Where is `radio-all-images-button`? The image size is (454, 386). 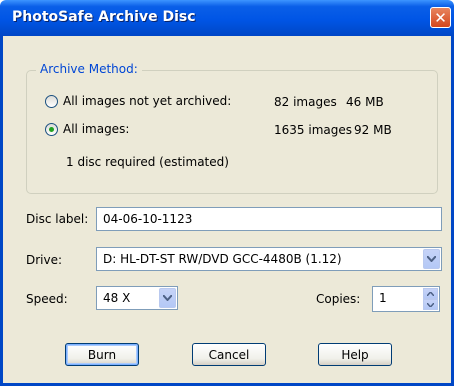
radio-all-images-button is located at coordinates (51, 129).